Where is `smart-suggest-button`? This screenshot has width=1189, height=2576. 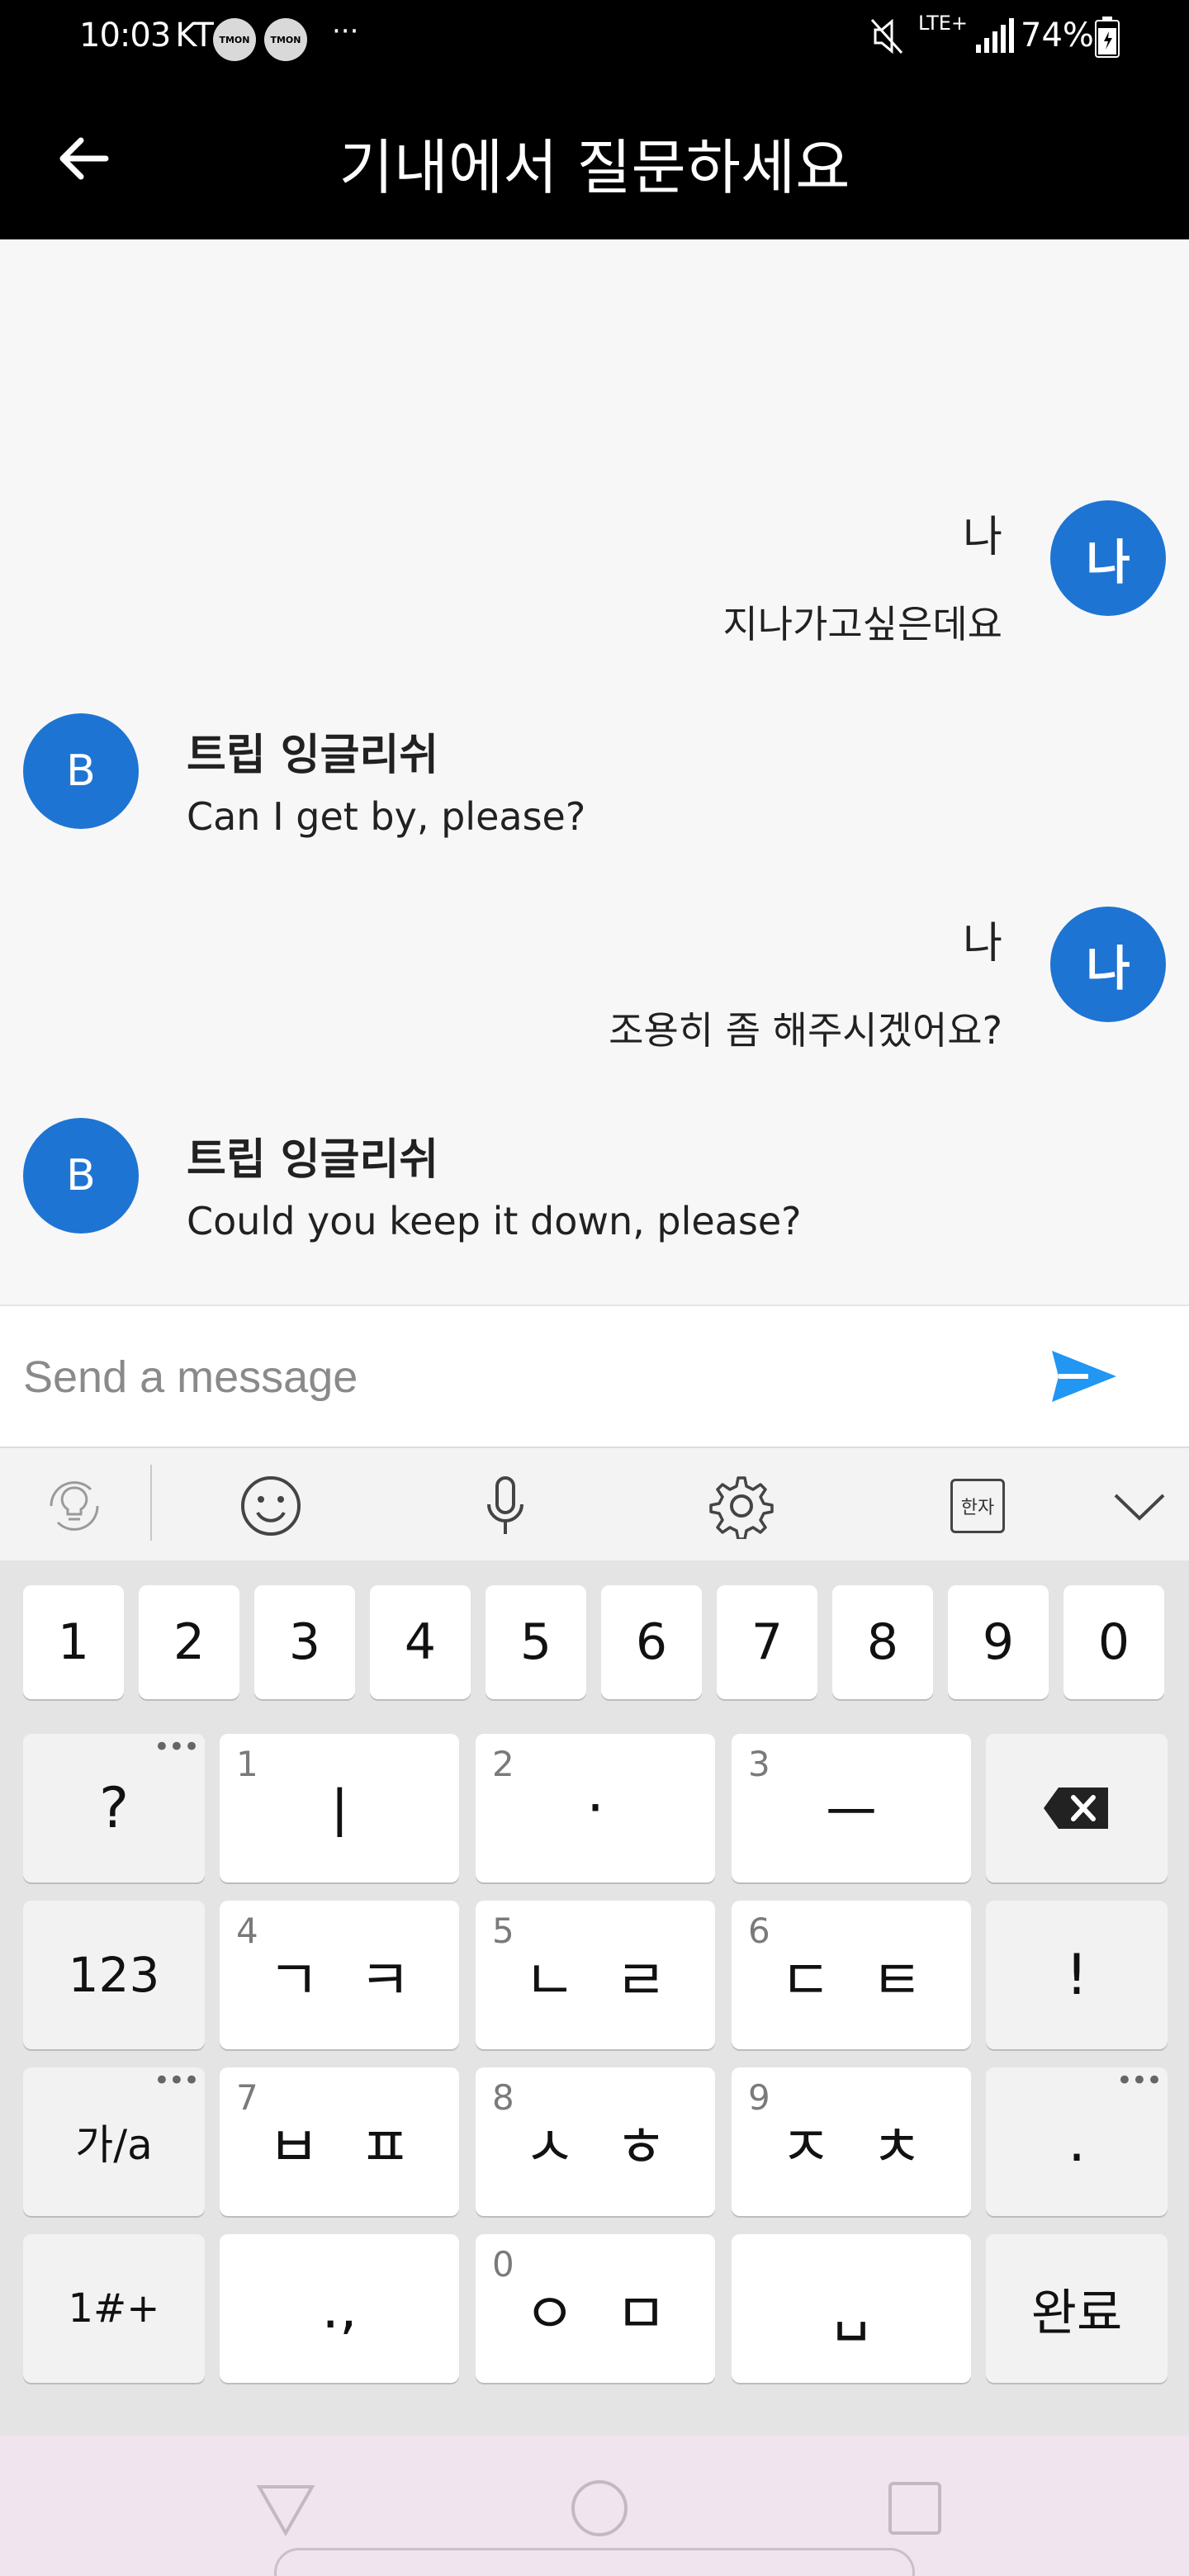 smart-suggest-button is located at coordinates (74, 1506).